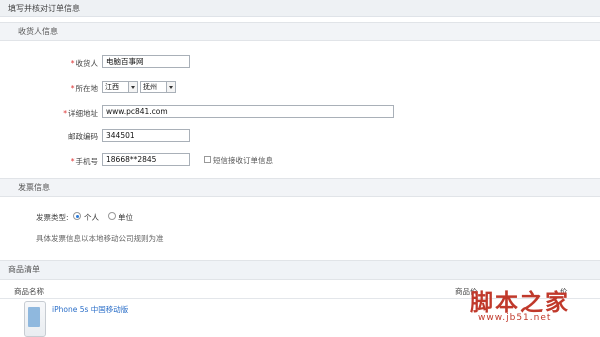 The width and height of the screenshot is (600, 337). What do you see at coordinates (38, 31) in the screenshot?
I see `receiver-section-title: 收货人信息` at bounding box center [38, 31].